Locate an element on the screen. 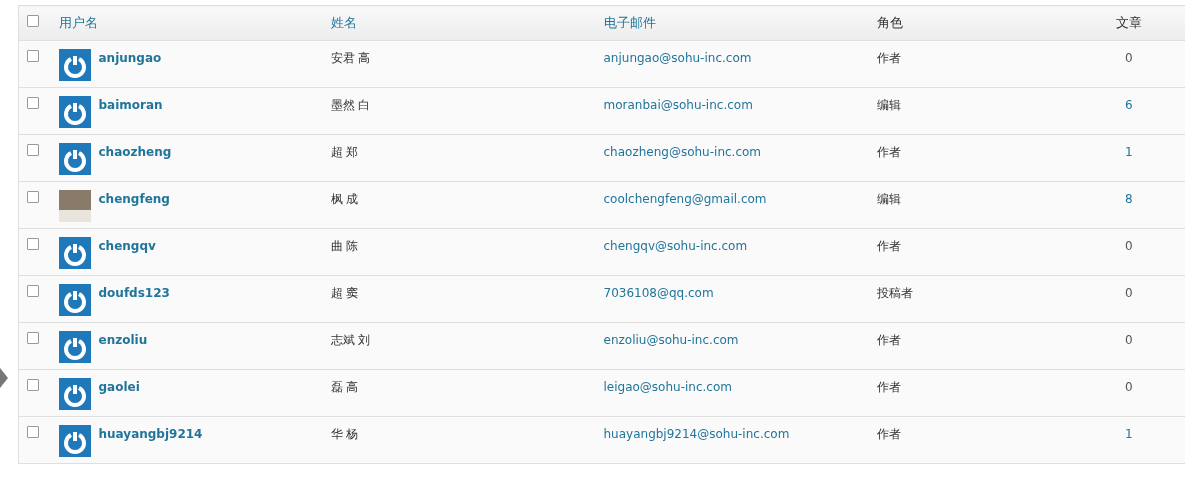  post-count: 6 is located at coordinates (1128, 105).